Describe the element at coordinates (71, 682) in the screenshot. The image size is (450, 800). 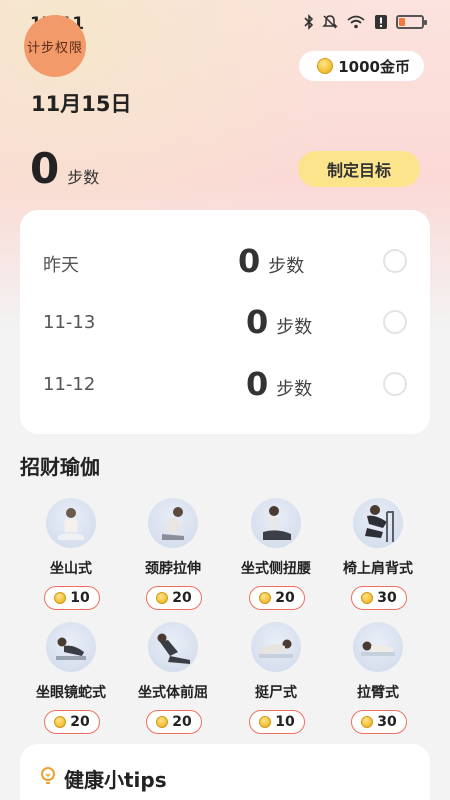
I see `yoga-item: 坐眼镜蛇式 20` at that location.